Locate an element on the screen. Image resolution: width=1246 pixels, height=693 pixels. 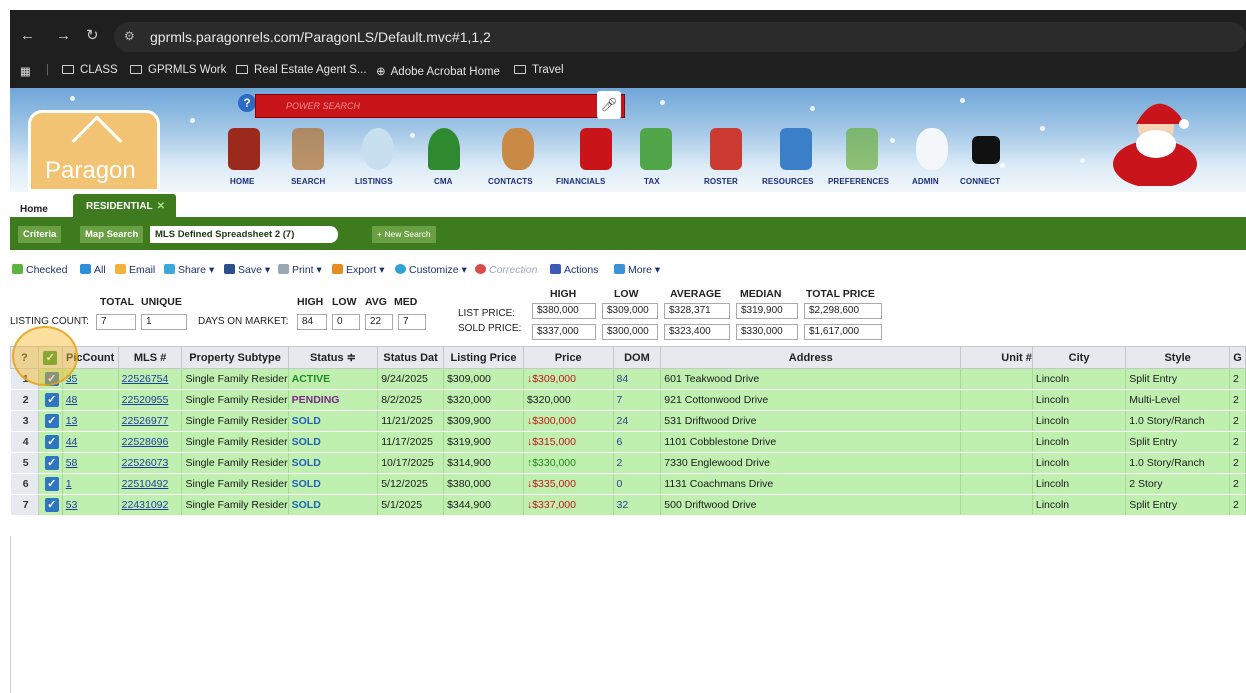
pic-count-text: 53 is located at coordinates (72, 505).